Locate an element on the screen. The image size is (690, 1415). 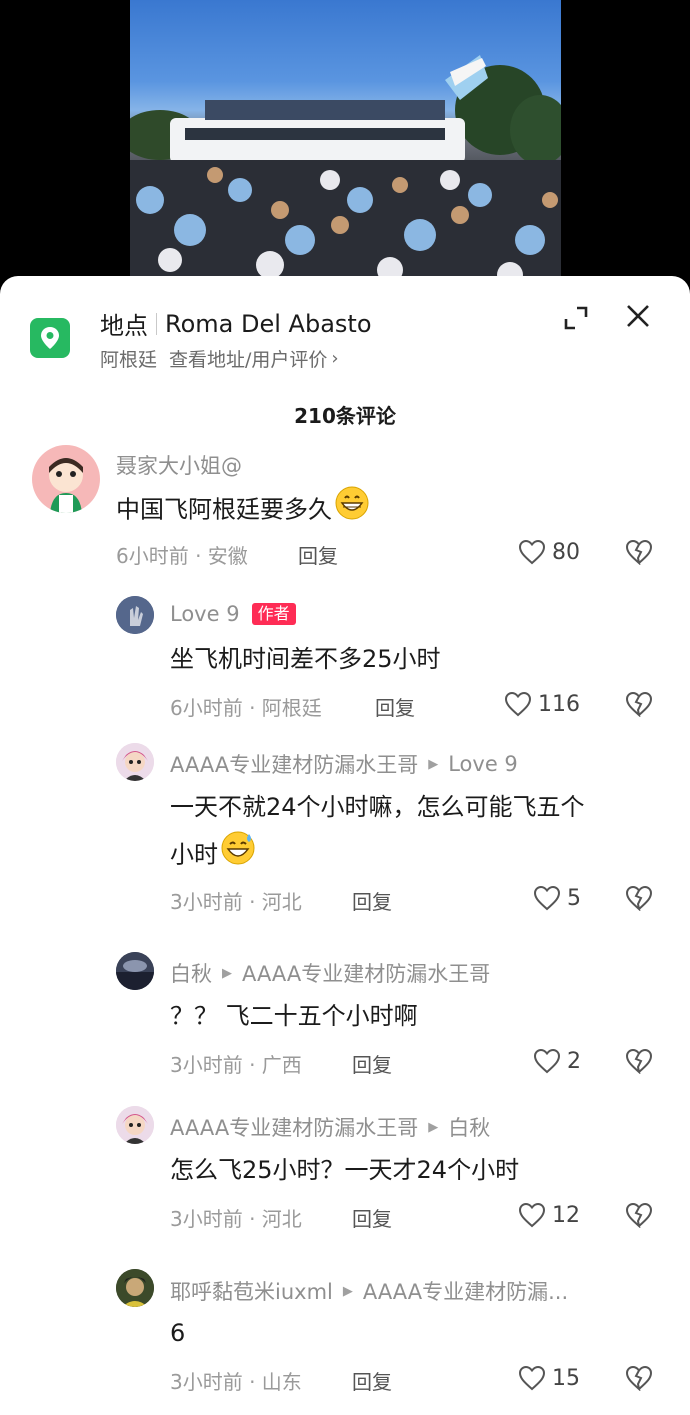
close-icon is located at coordinates (638, 316).